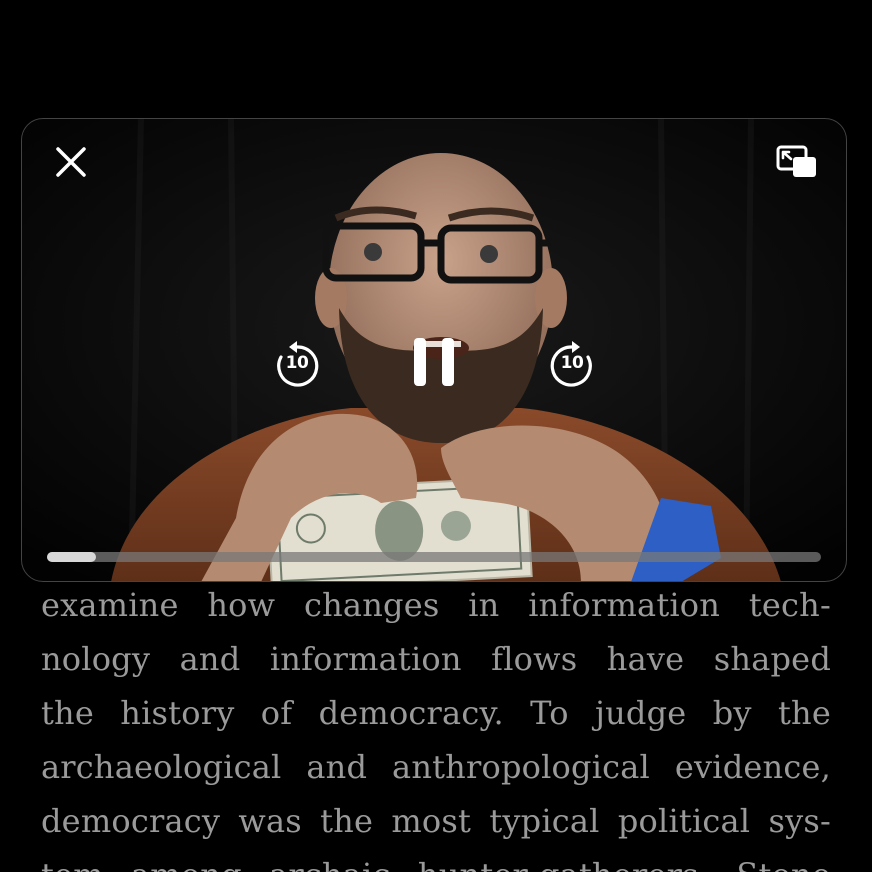  I want to click on forward-10-label: 10, so click(572, 363).